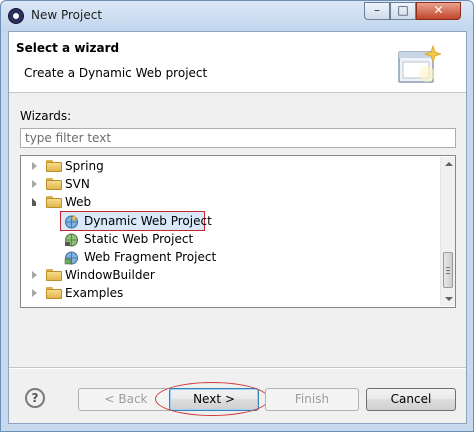 This screenshot has width=474, height=432. I want to click on tree-item-label: Web, so click(78, 202).